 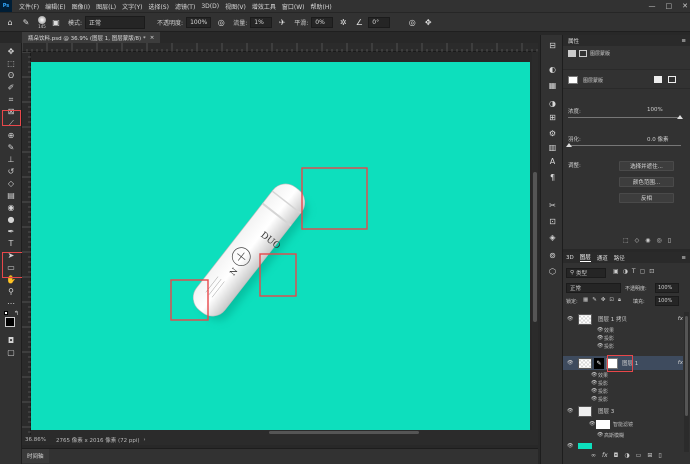 What do you see at coordinates (592, 424) in the screenshot?
I see `smart-filter-eye-icon: 👁︎` at bounding box center [592, 424].